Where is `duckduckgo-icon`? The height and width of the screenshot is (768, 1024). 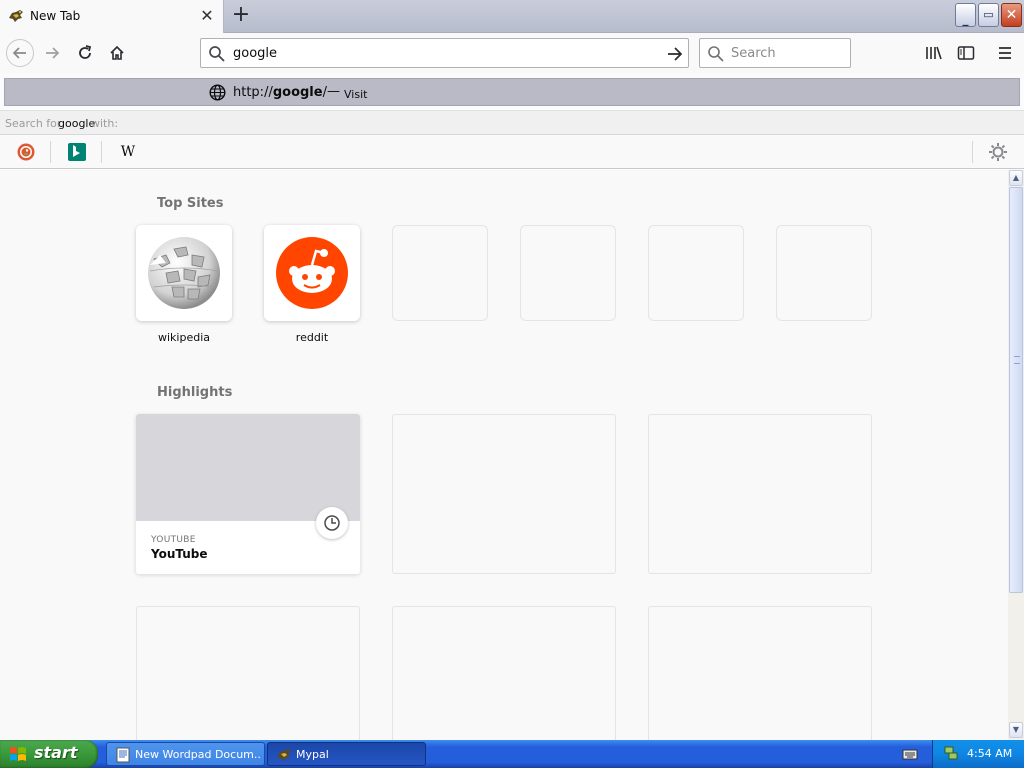 duckduckgo-icon is located at coordinates (26, 152).